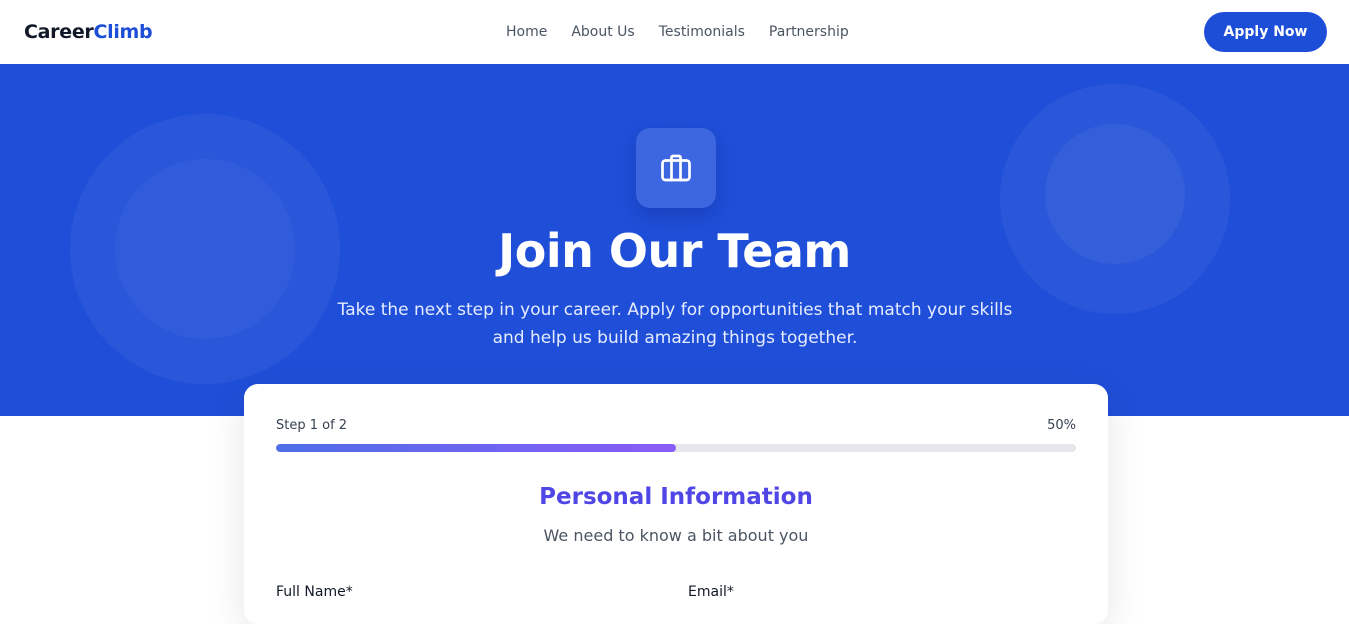 The image size is (1349, 624). What do you see at coordinates (602, 32) in the screenshot?
I see `nav-link-about-us: About Us` at bounding box center [602, 32].